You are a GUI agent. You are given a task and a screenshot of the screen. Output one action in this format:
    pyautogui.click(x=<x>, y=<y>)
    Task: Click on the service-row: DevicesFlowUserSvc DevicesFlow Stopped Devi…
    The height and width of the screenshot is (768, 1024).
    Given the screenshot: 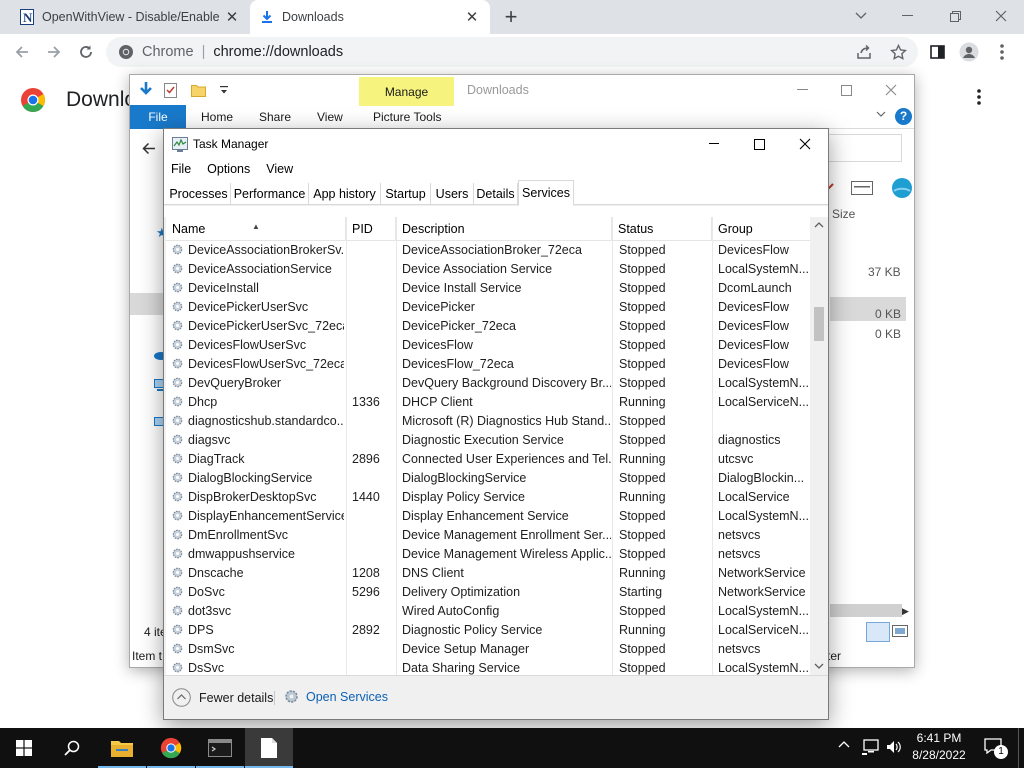 What is the action you would take?
    pyautogui.click(x=488, y=345)
    